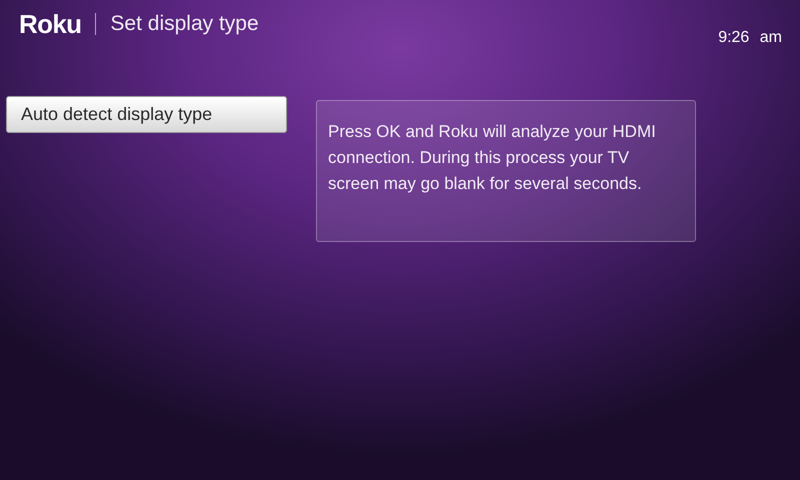 This screenshot has height=480, width=800. I want to click on menu-item: Auto detect display type, so click(146, 114).